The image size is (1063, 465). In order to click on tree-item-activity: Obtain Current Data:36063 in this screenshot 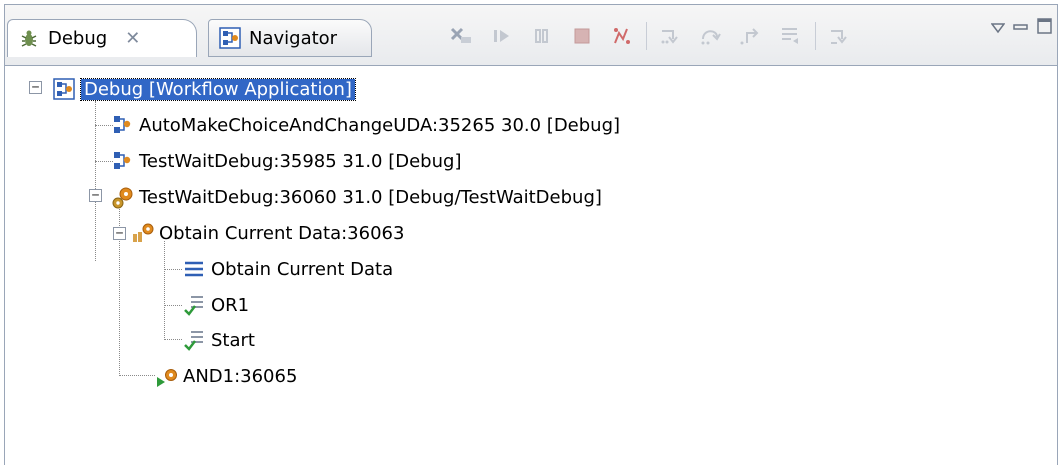, I will do `click(267, 233)`.